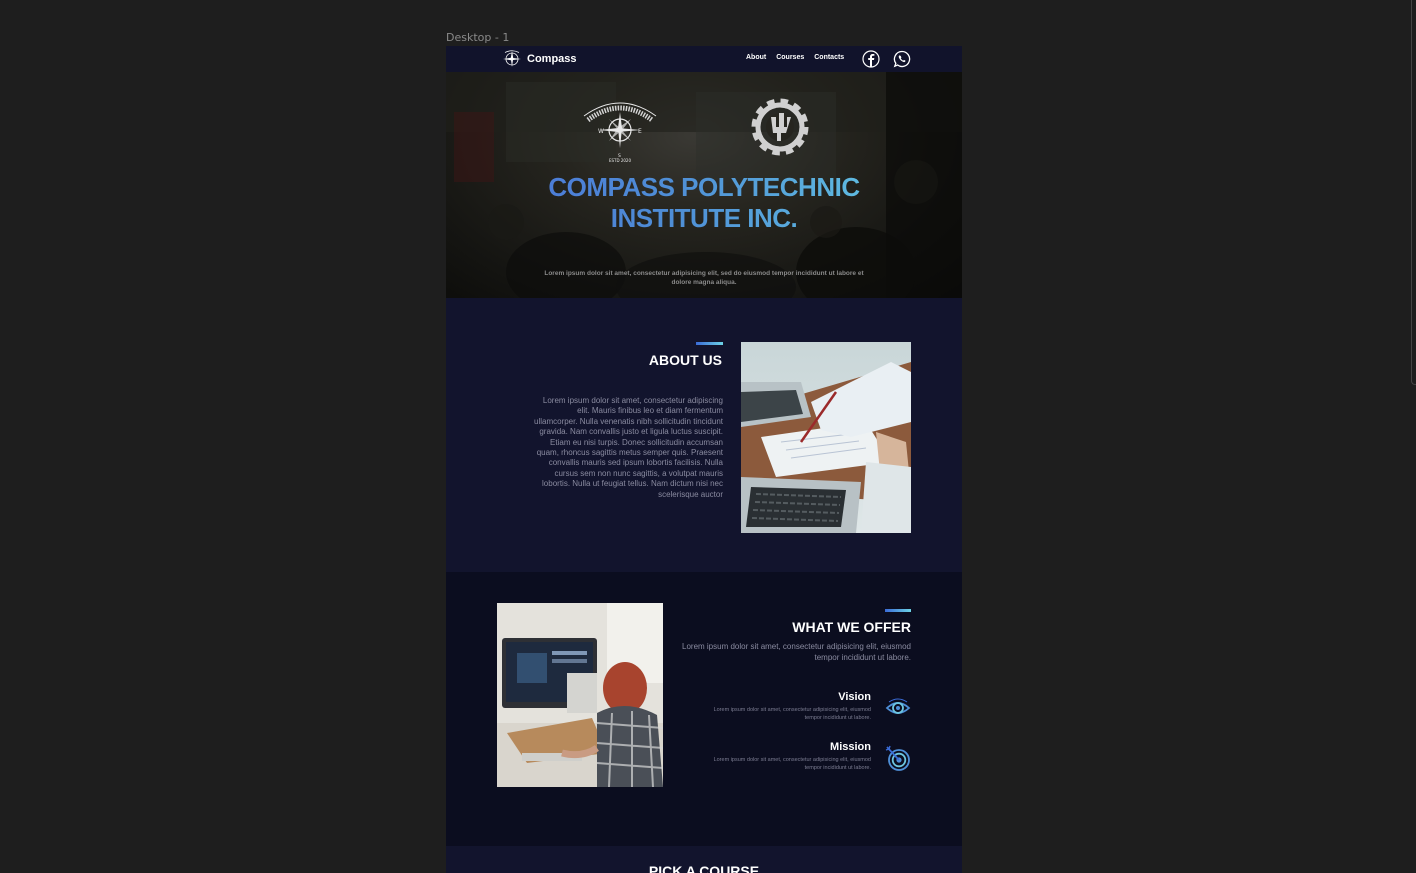  Describe the element at coordinates (790, 57) in the screenshot. I see `nav-link-courses: Courses` at that location.